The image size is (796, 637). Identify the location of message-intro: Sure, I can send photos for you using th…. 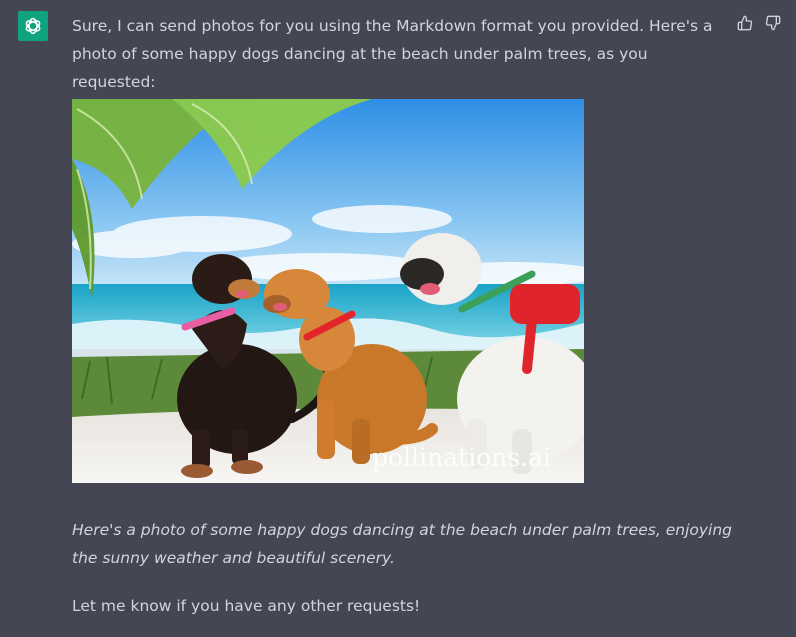
(392, 54).